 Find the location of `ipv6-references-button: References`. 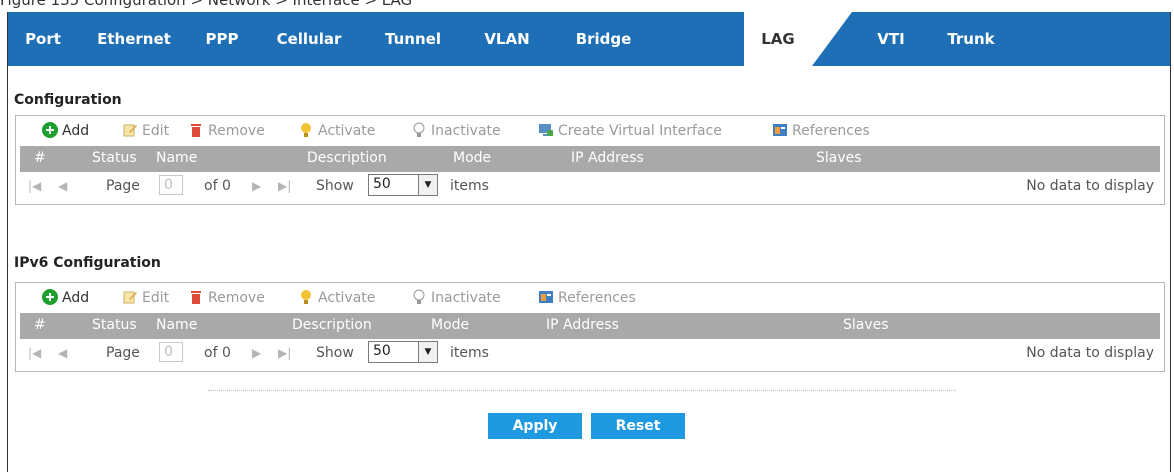

ipv6-references-button: References is located at coordinates (587, 298).